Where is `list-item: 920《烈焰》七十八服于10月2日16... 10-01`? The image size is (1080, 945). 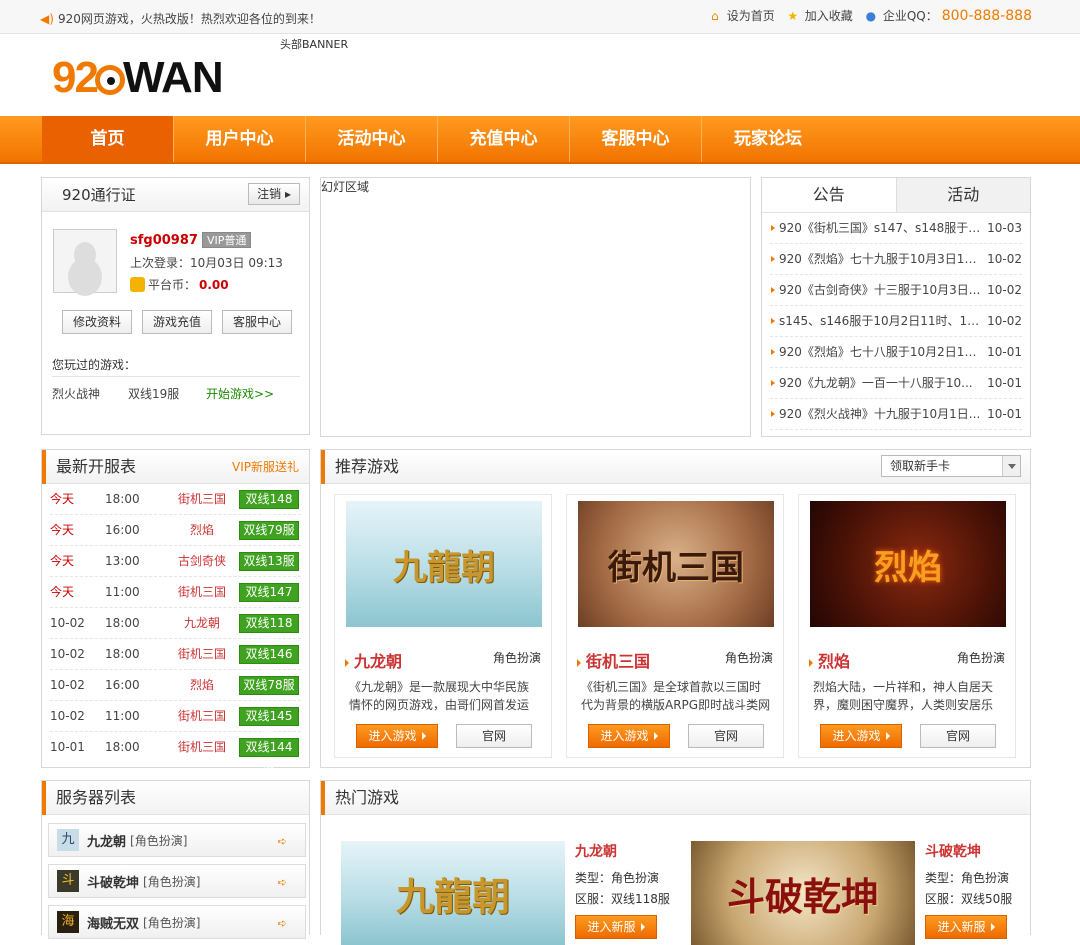
list-item: 920《烈焰》七十八服于10月2日16... 10-01 is located at coordinates (896, 352).